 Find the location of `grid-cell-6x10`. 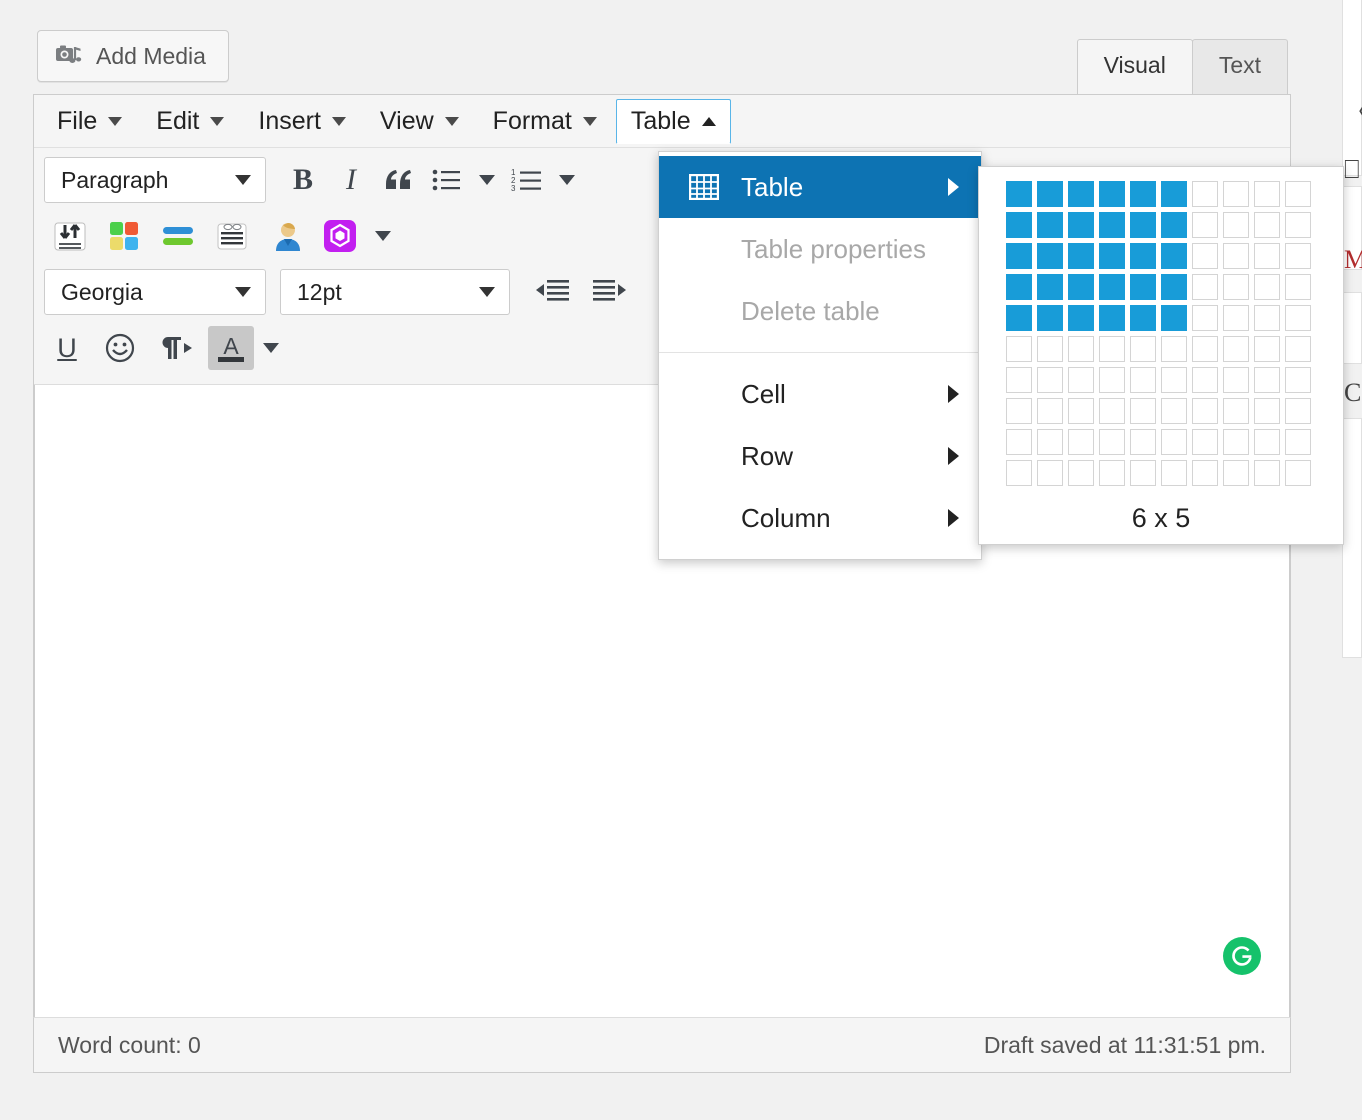

grid-cell-6x10 is located at coordinates (1174, 473).